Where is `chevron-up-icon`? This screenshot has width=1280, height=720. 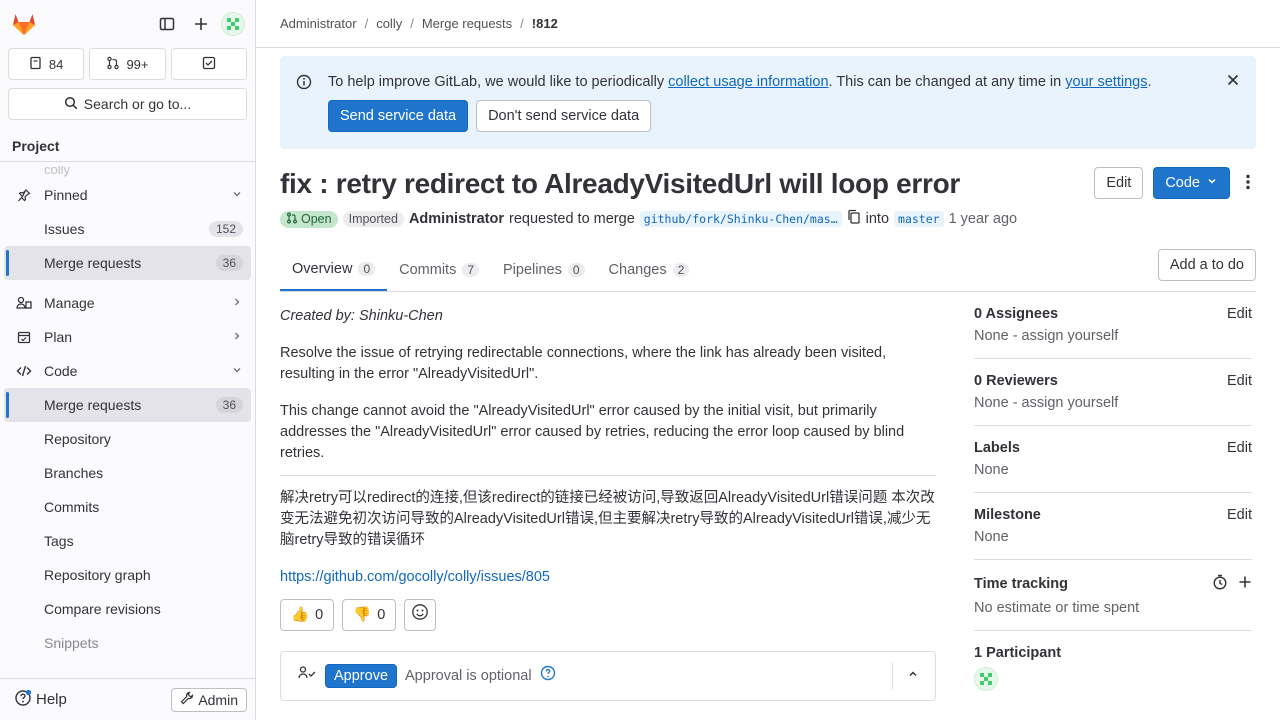 chevron-up-icon is located at coordinates (913, 676).